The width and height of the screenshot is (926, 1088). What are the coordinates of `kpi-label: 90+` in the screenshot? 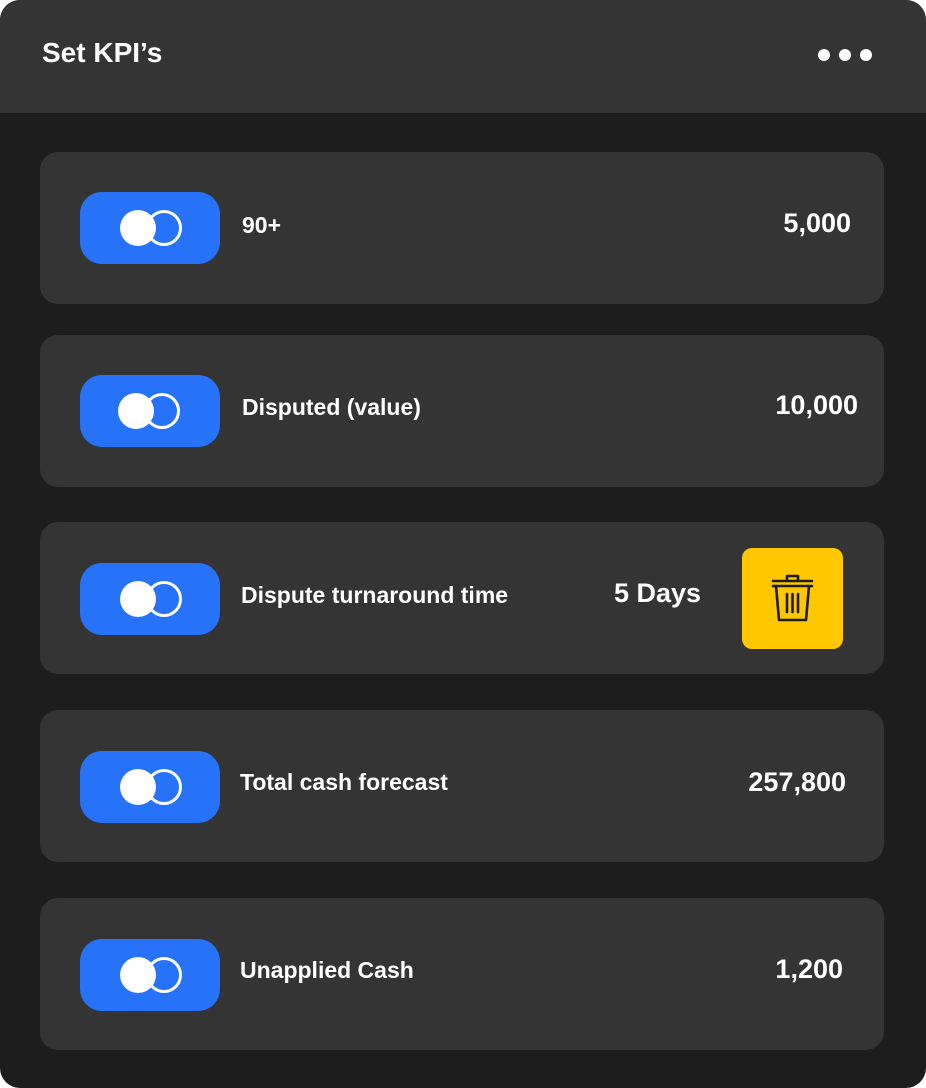 It's located at (262, 225).